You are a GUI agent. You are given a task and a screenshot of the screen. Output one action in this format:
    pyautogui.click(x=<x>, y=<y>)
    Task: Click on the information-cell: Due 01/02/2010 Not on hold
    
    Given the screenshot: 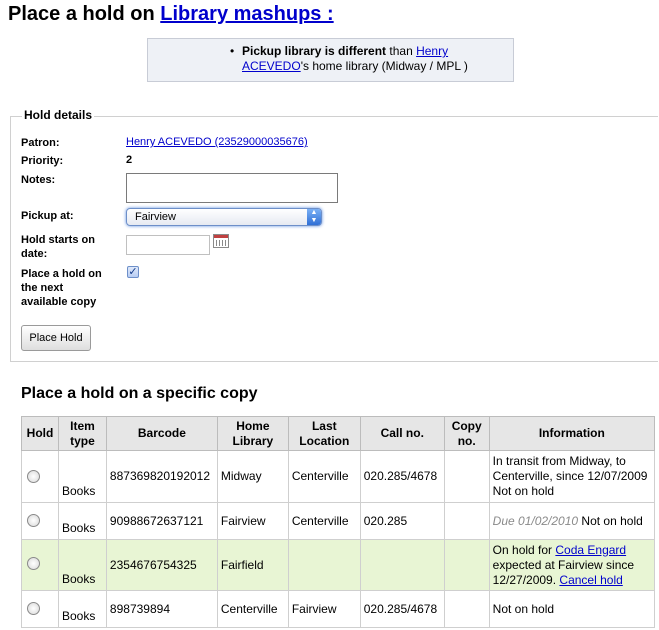 What is the action you would take?
    pyautogui.click(x=572, y=521)
    